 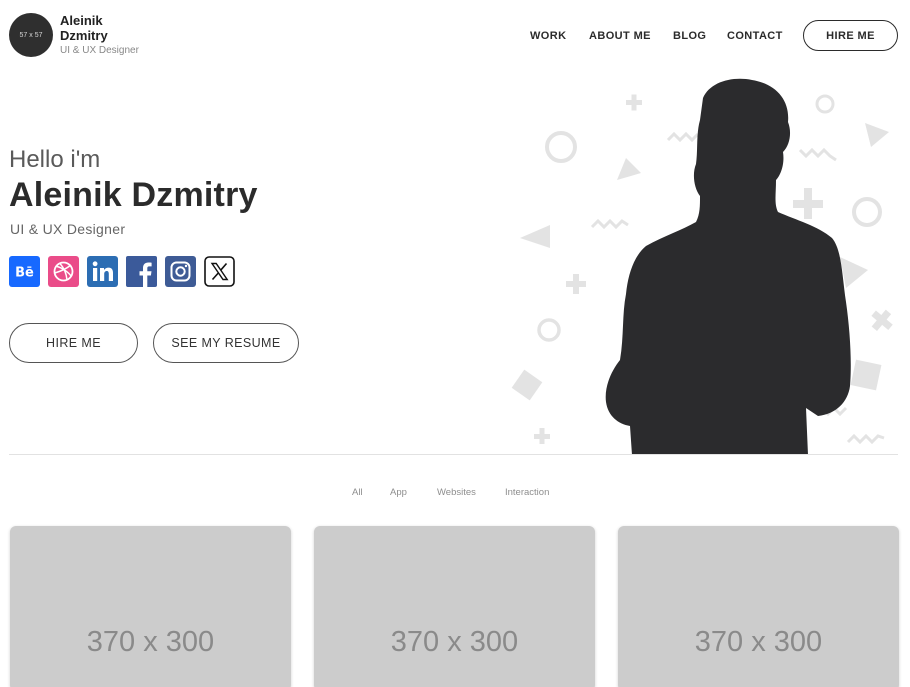 I want to click on logo-avatar: 57 x 57, so click(x=31, y=35).